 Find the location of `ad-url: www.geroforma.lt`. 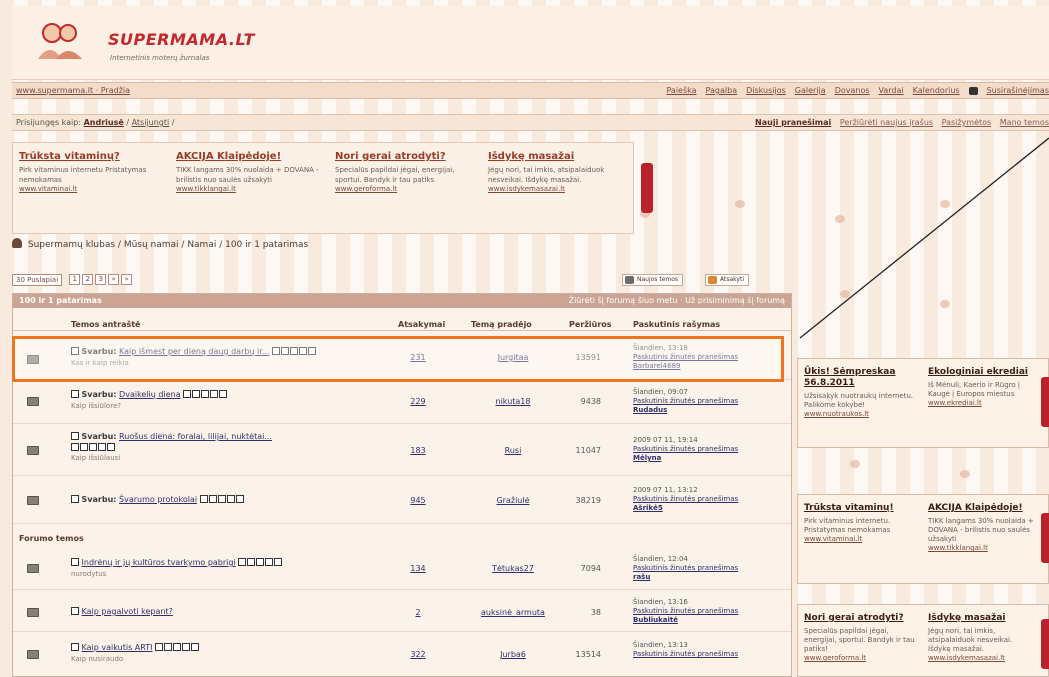

ad-url: www.geroforma.lt is located at coordinates (863, 658).